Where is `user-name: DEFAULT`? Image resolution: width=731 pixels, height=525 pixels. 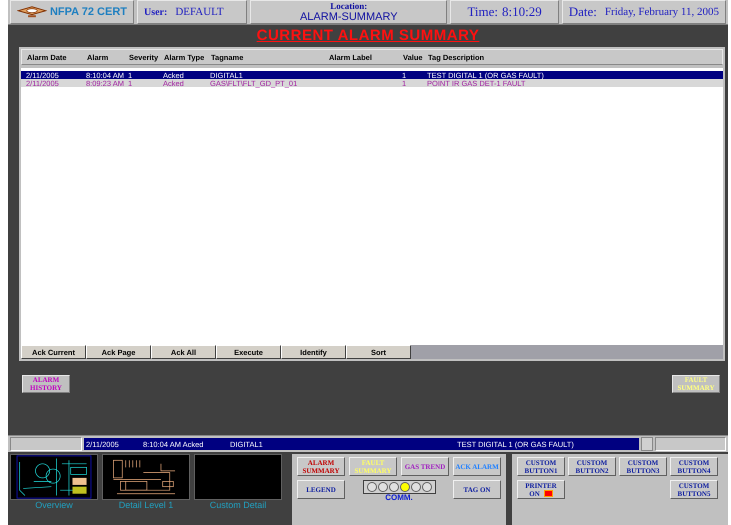
user-name: DEFAULT is located at coordinates (199, 12).